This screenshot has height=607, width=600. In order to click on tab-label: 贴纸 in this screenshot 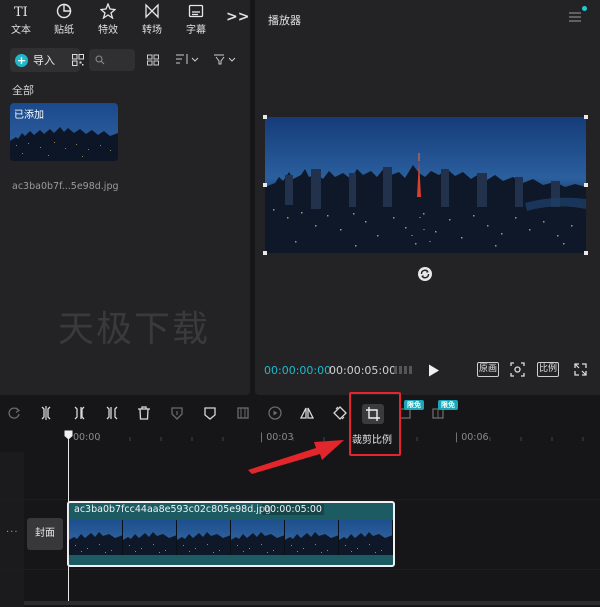, I will do `click(64, 30)`.